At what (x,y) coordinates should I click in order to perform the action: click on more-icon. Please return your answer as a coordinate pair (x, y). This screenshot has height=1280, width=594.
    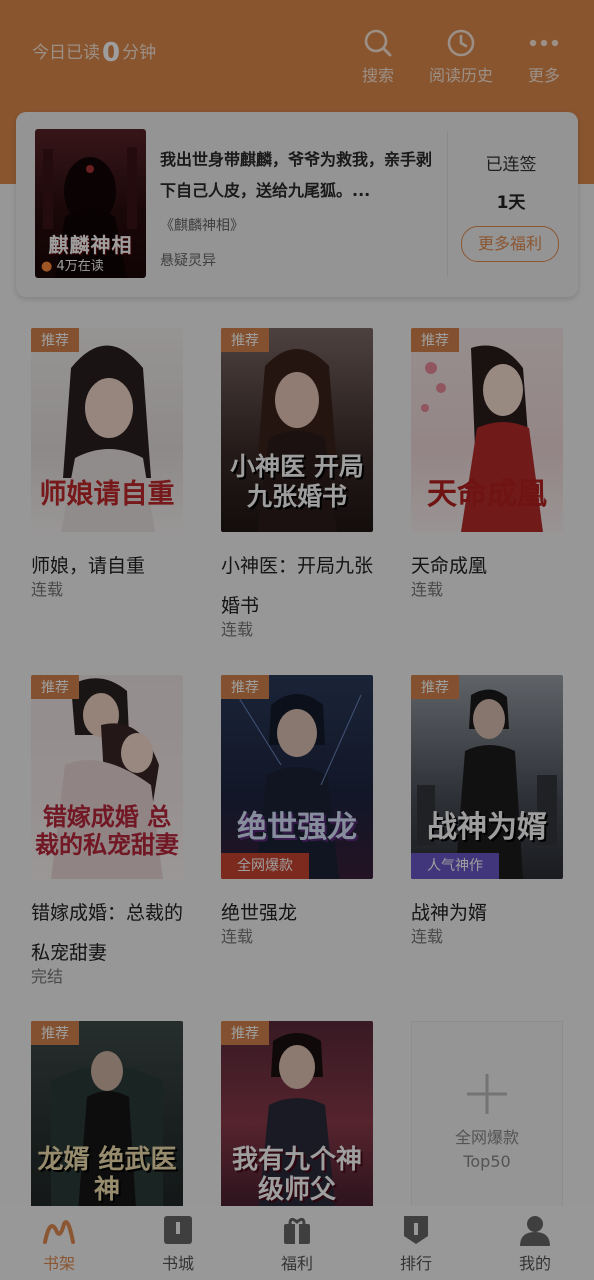
    Looking at the image, I should click on (544, 43).